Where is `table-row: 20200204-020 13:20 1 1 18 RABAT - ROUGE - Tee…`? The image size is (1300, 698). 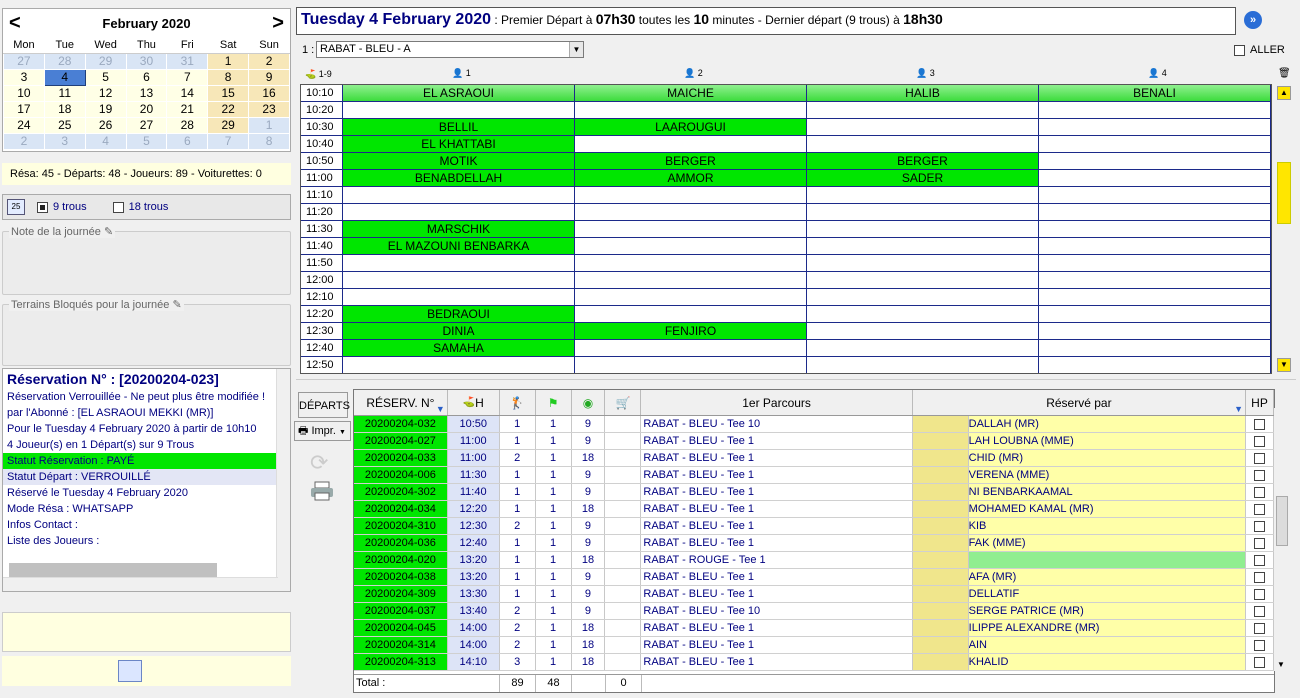
table-row: 20200204-020 13:20 1 1 18 RABAT - ROUGE - Tee… is located at coordinates (814, 560).